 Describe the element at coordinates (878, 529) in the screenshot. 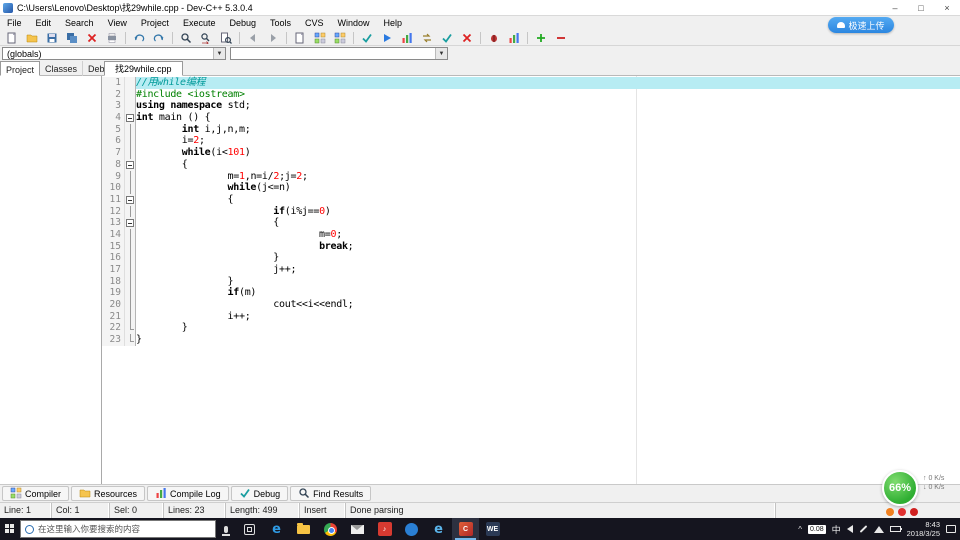

I see `network-icon` at that location.